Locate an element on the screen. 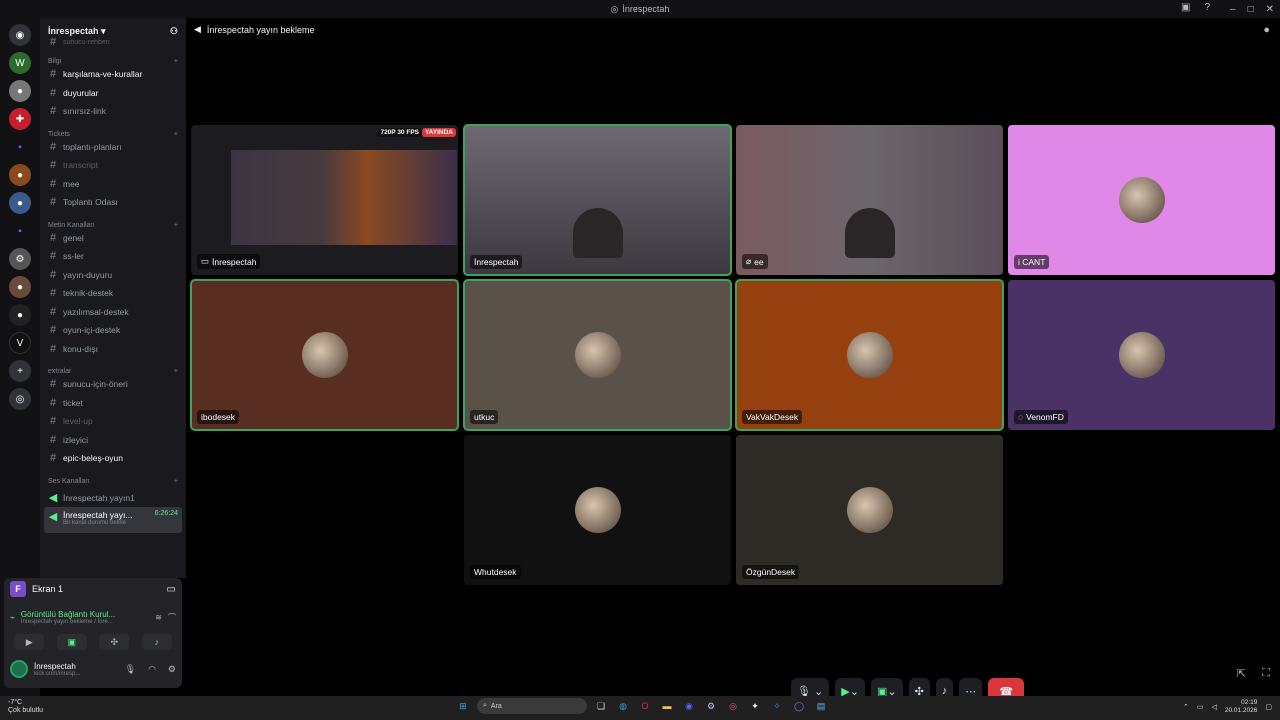 The height and width of the screenshot is (720, 1280). channel-item: # Toplantı Odası is located at coordinates (113, 202).